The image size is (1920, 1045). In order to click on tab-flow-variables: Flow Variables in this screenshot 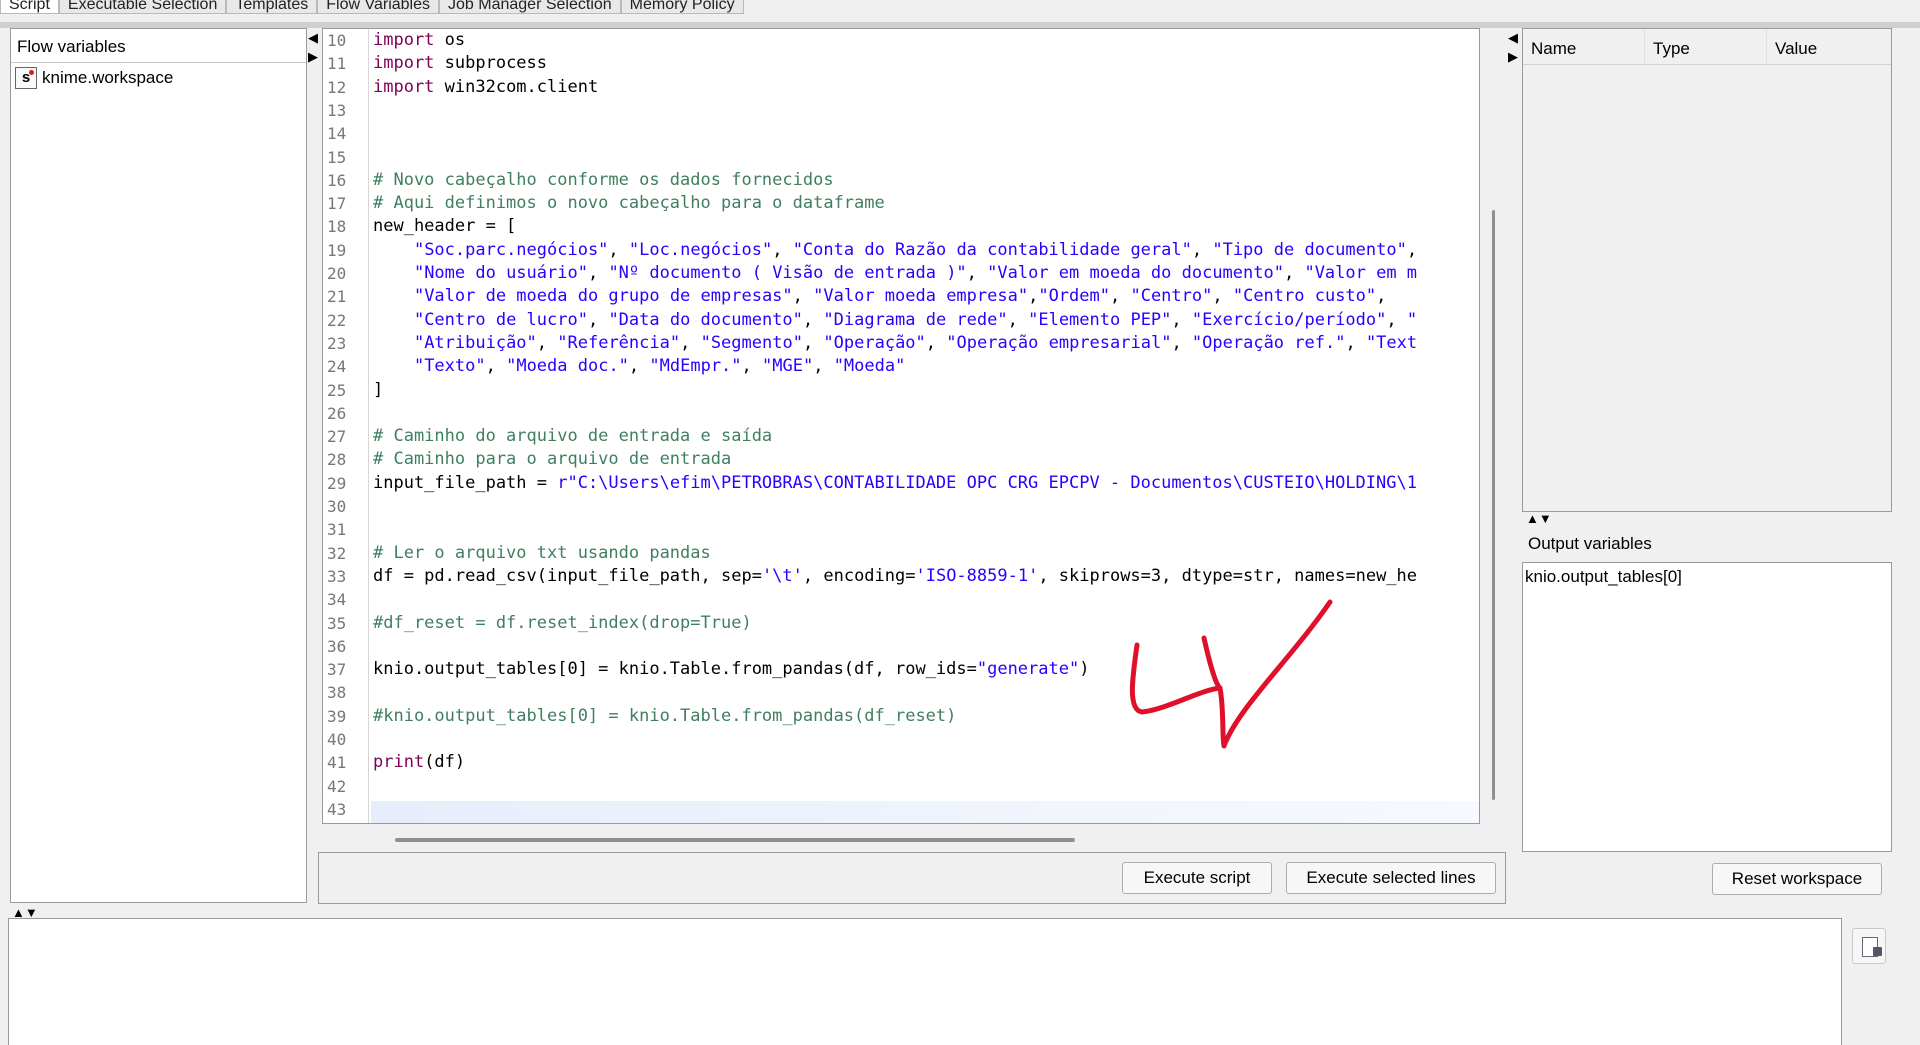, I will do `click(378, 7)`.